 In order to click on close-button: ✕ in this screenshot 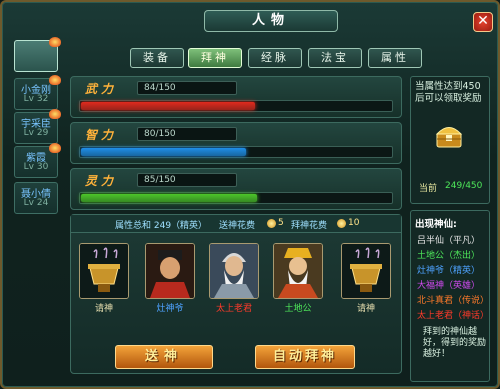, I will do `click(483, 22)`.